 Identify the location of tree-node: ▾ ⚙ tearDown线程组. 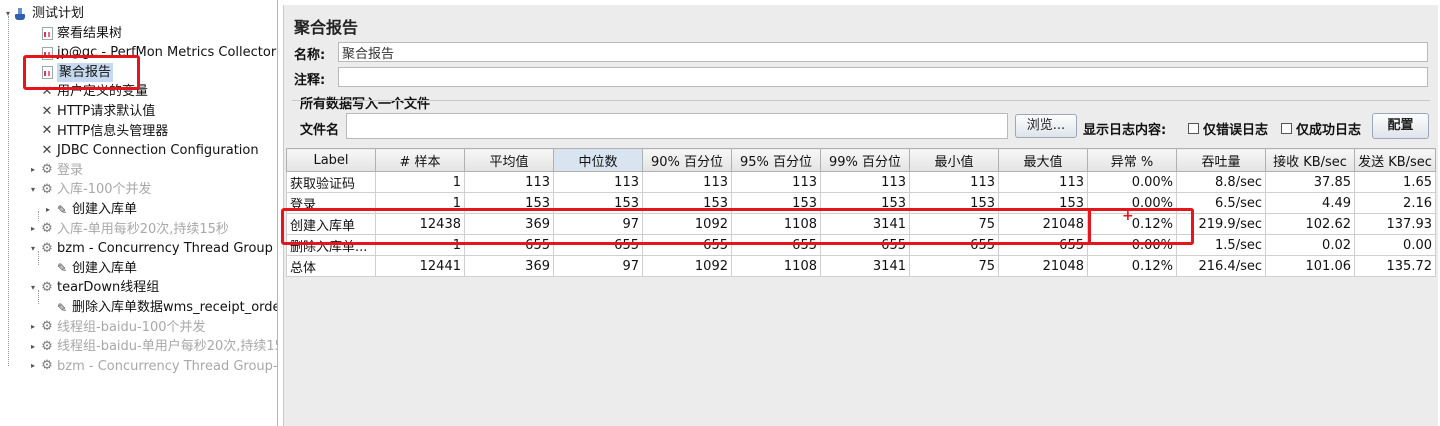
(94, 287).